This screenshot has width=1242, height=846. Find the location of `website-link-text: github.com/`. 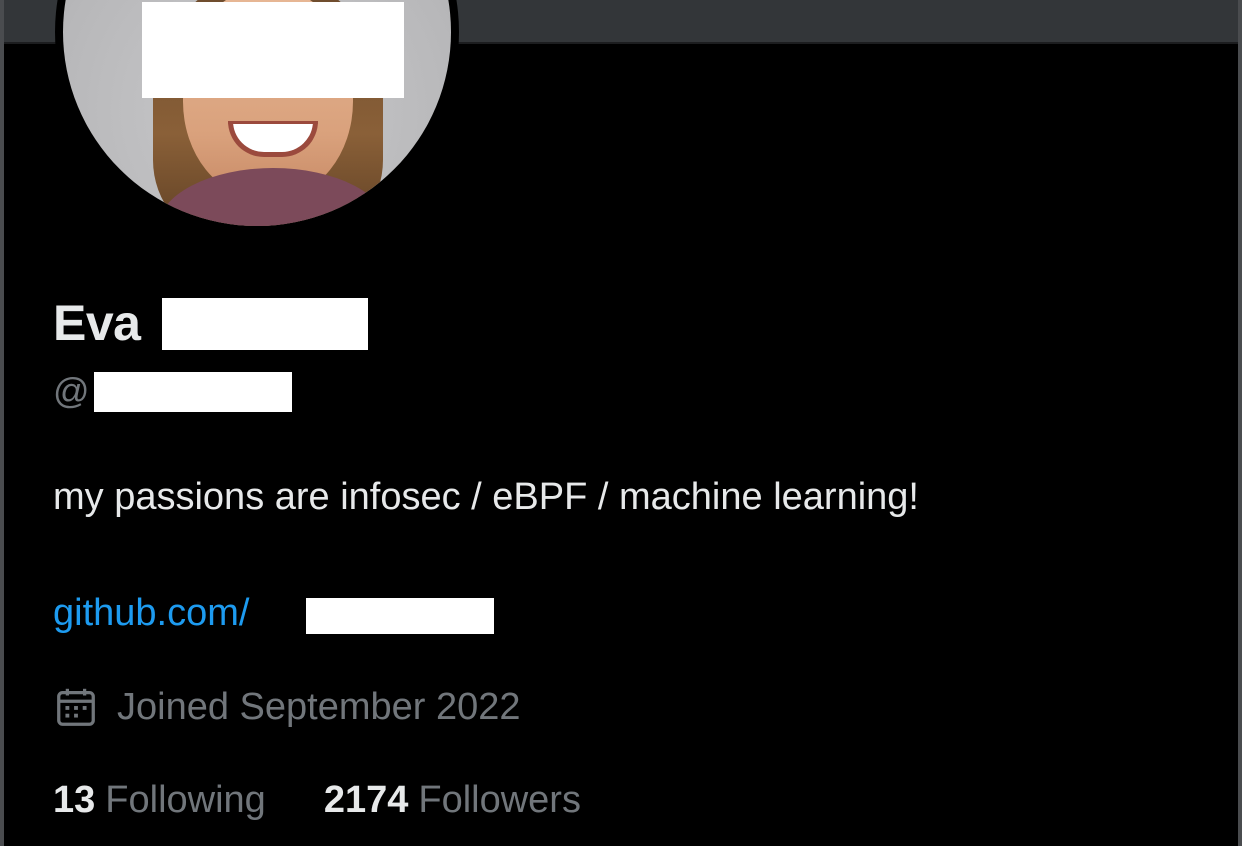

website-link-text: github.com/ is located at coordinates (151, 613).